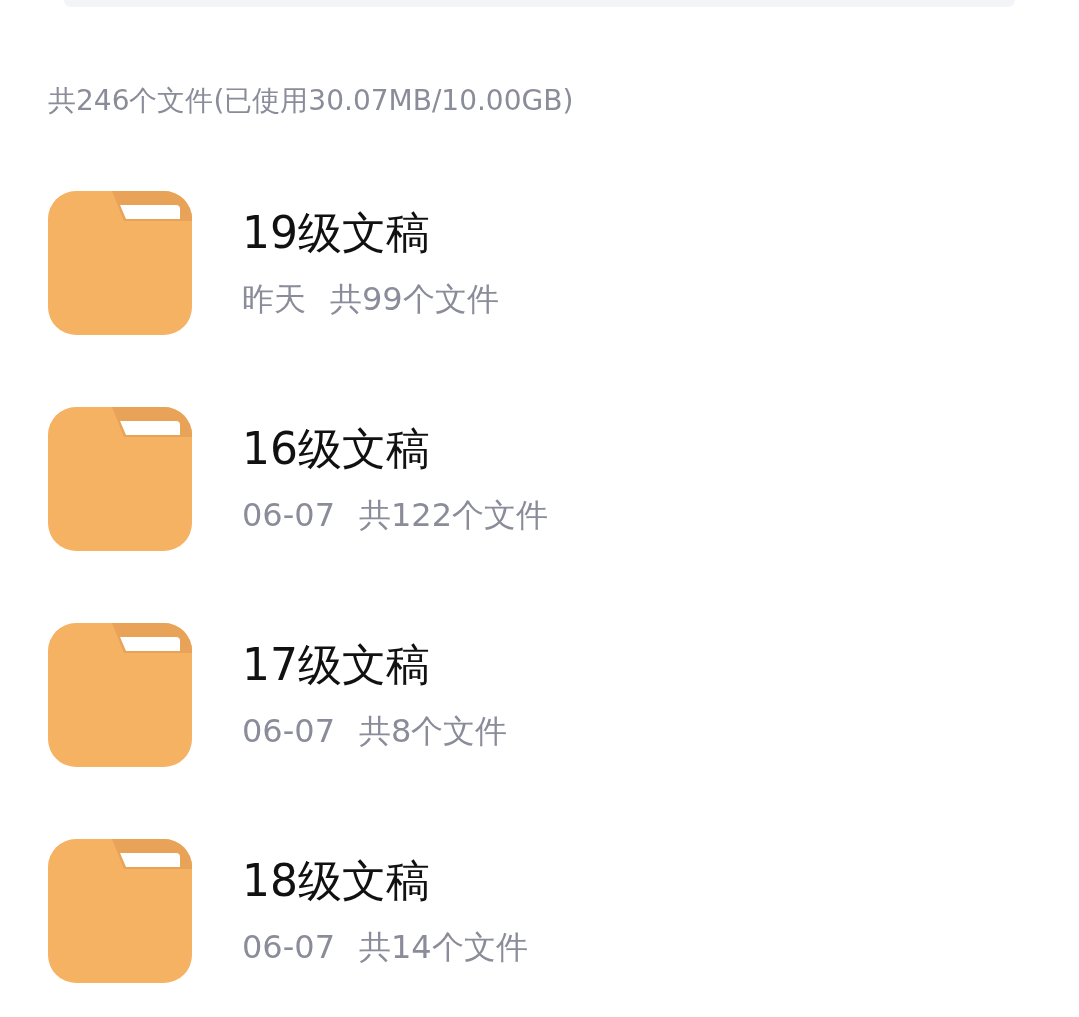 The height and width of the screenshot is (1017, 1079). What do you see at coordinates (336, 233) in the screenshot?
I see `folder-name: 19级文稿` at bounding box center [336, 233].